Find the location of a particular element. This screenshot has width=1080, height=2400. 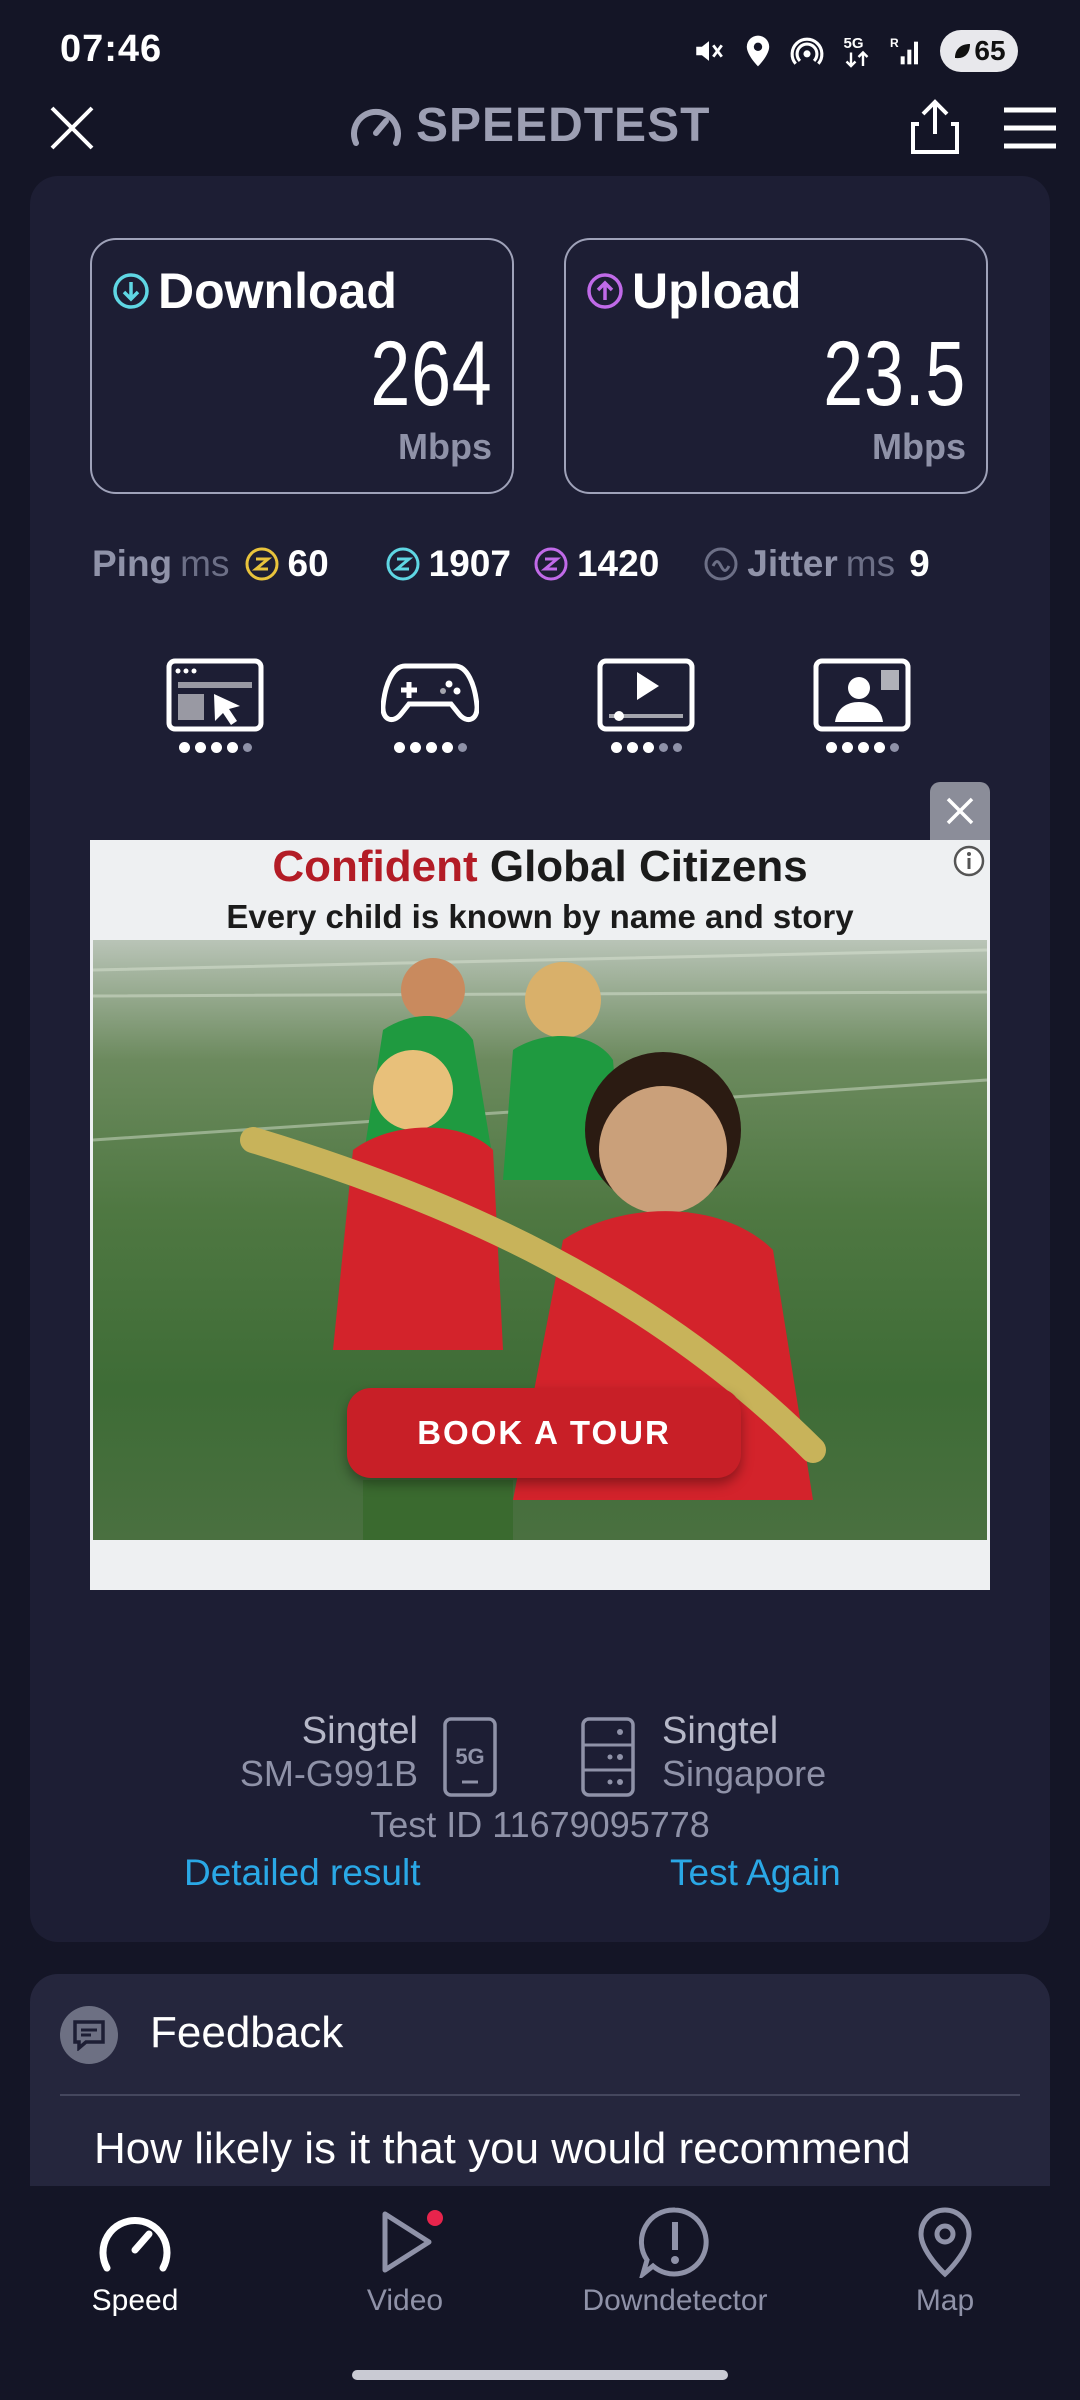

detailed-result-link: Detailed result is located at coordinates (302, 1873).